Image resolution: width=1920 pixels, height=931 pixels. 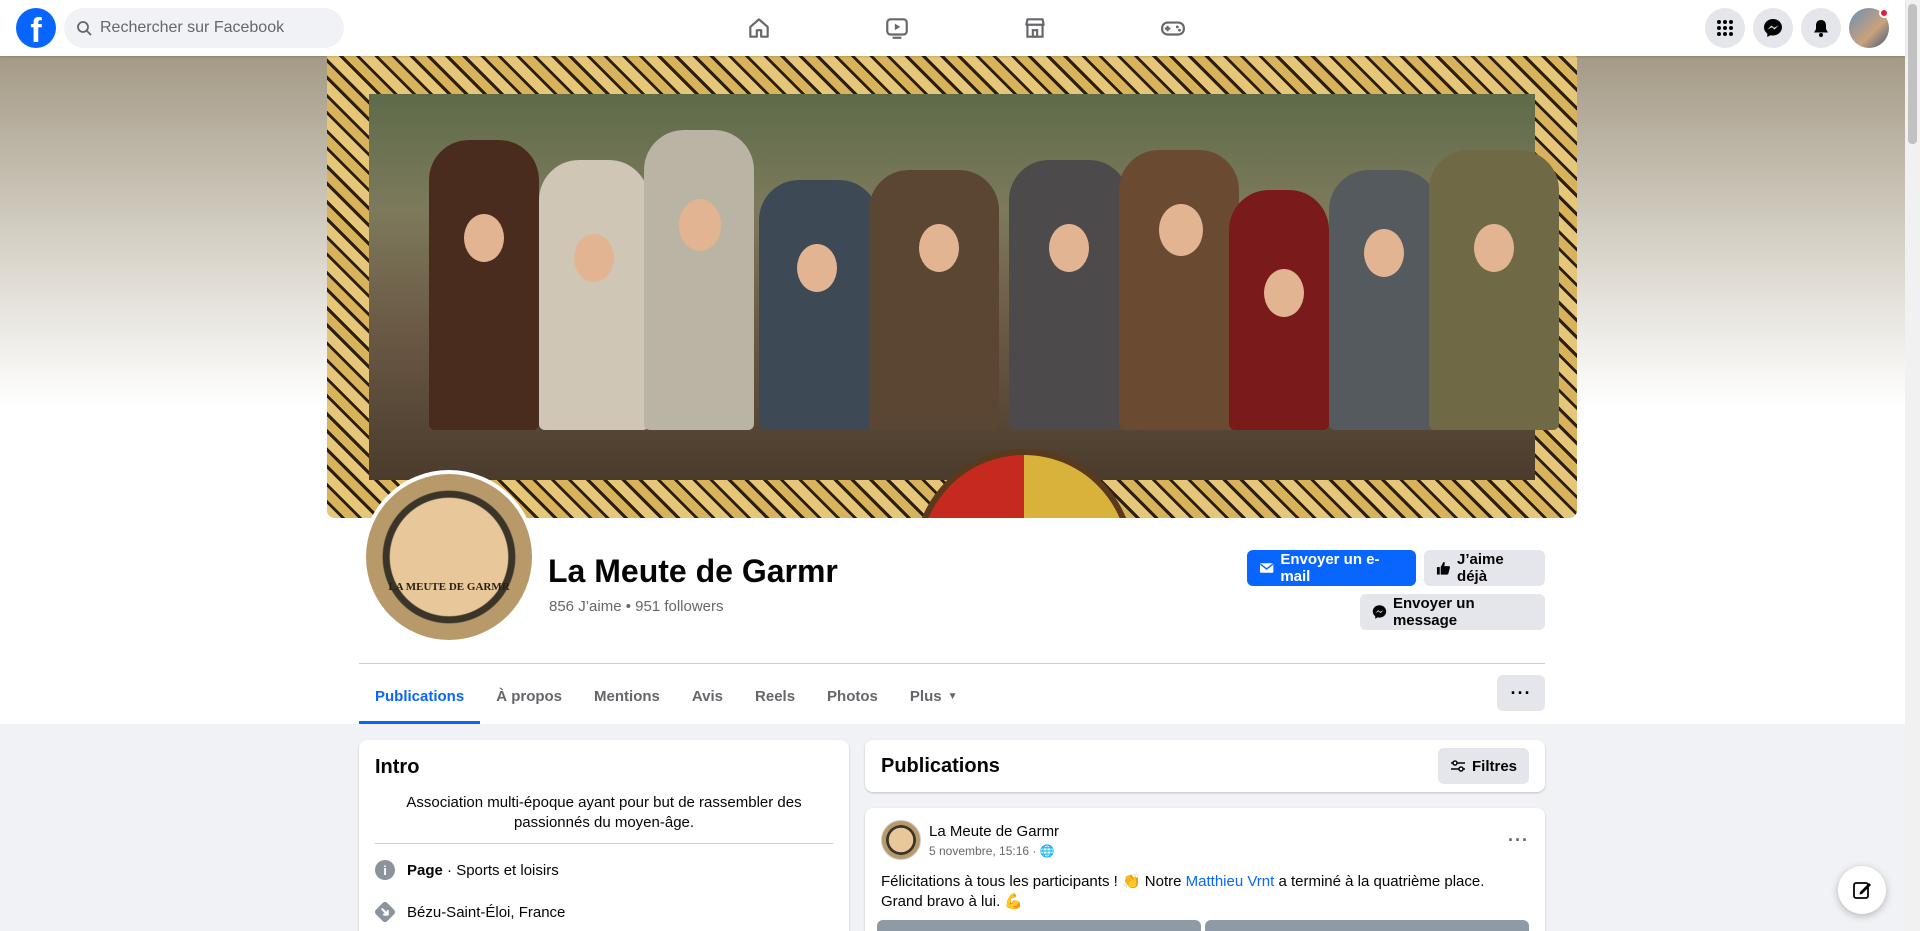 I want to click on tab-label: Plus, so click(x=925, y=696).